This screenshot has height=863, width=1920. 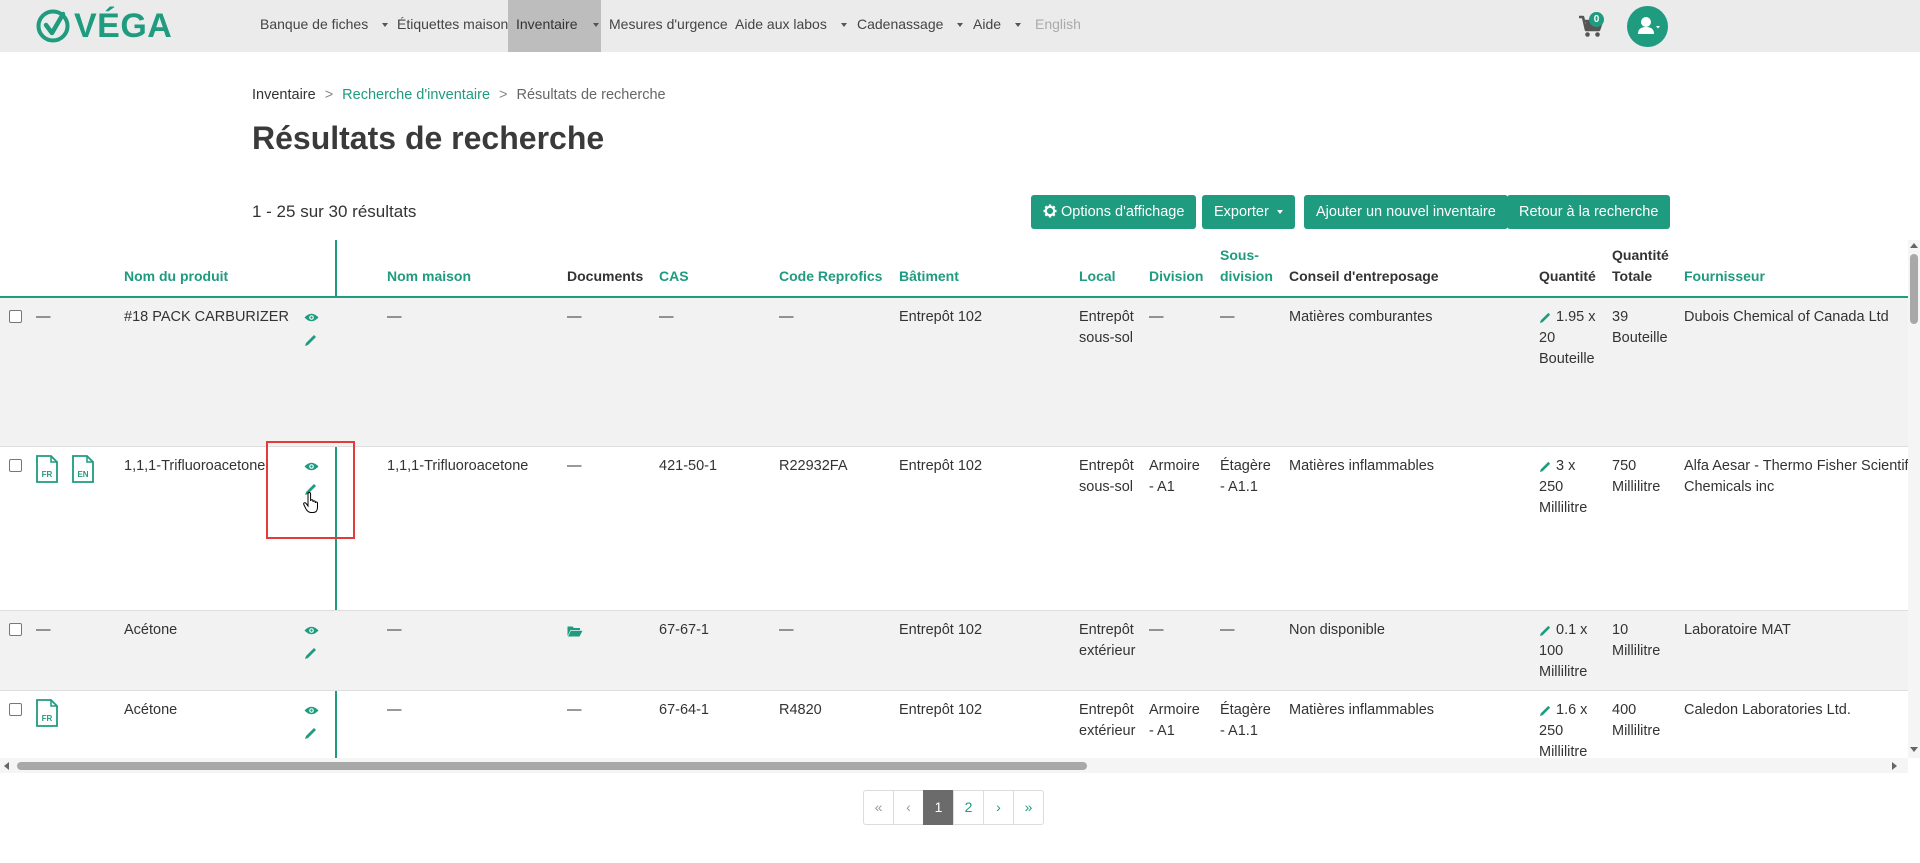 What do you see at coordinates (416, 95) in the screenshot?
I see `breadcrumb-recherche-inventaire: Recherche d'inventaire` at bounding box center [416, 95].